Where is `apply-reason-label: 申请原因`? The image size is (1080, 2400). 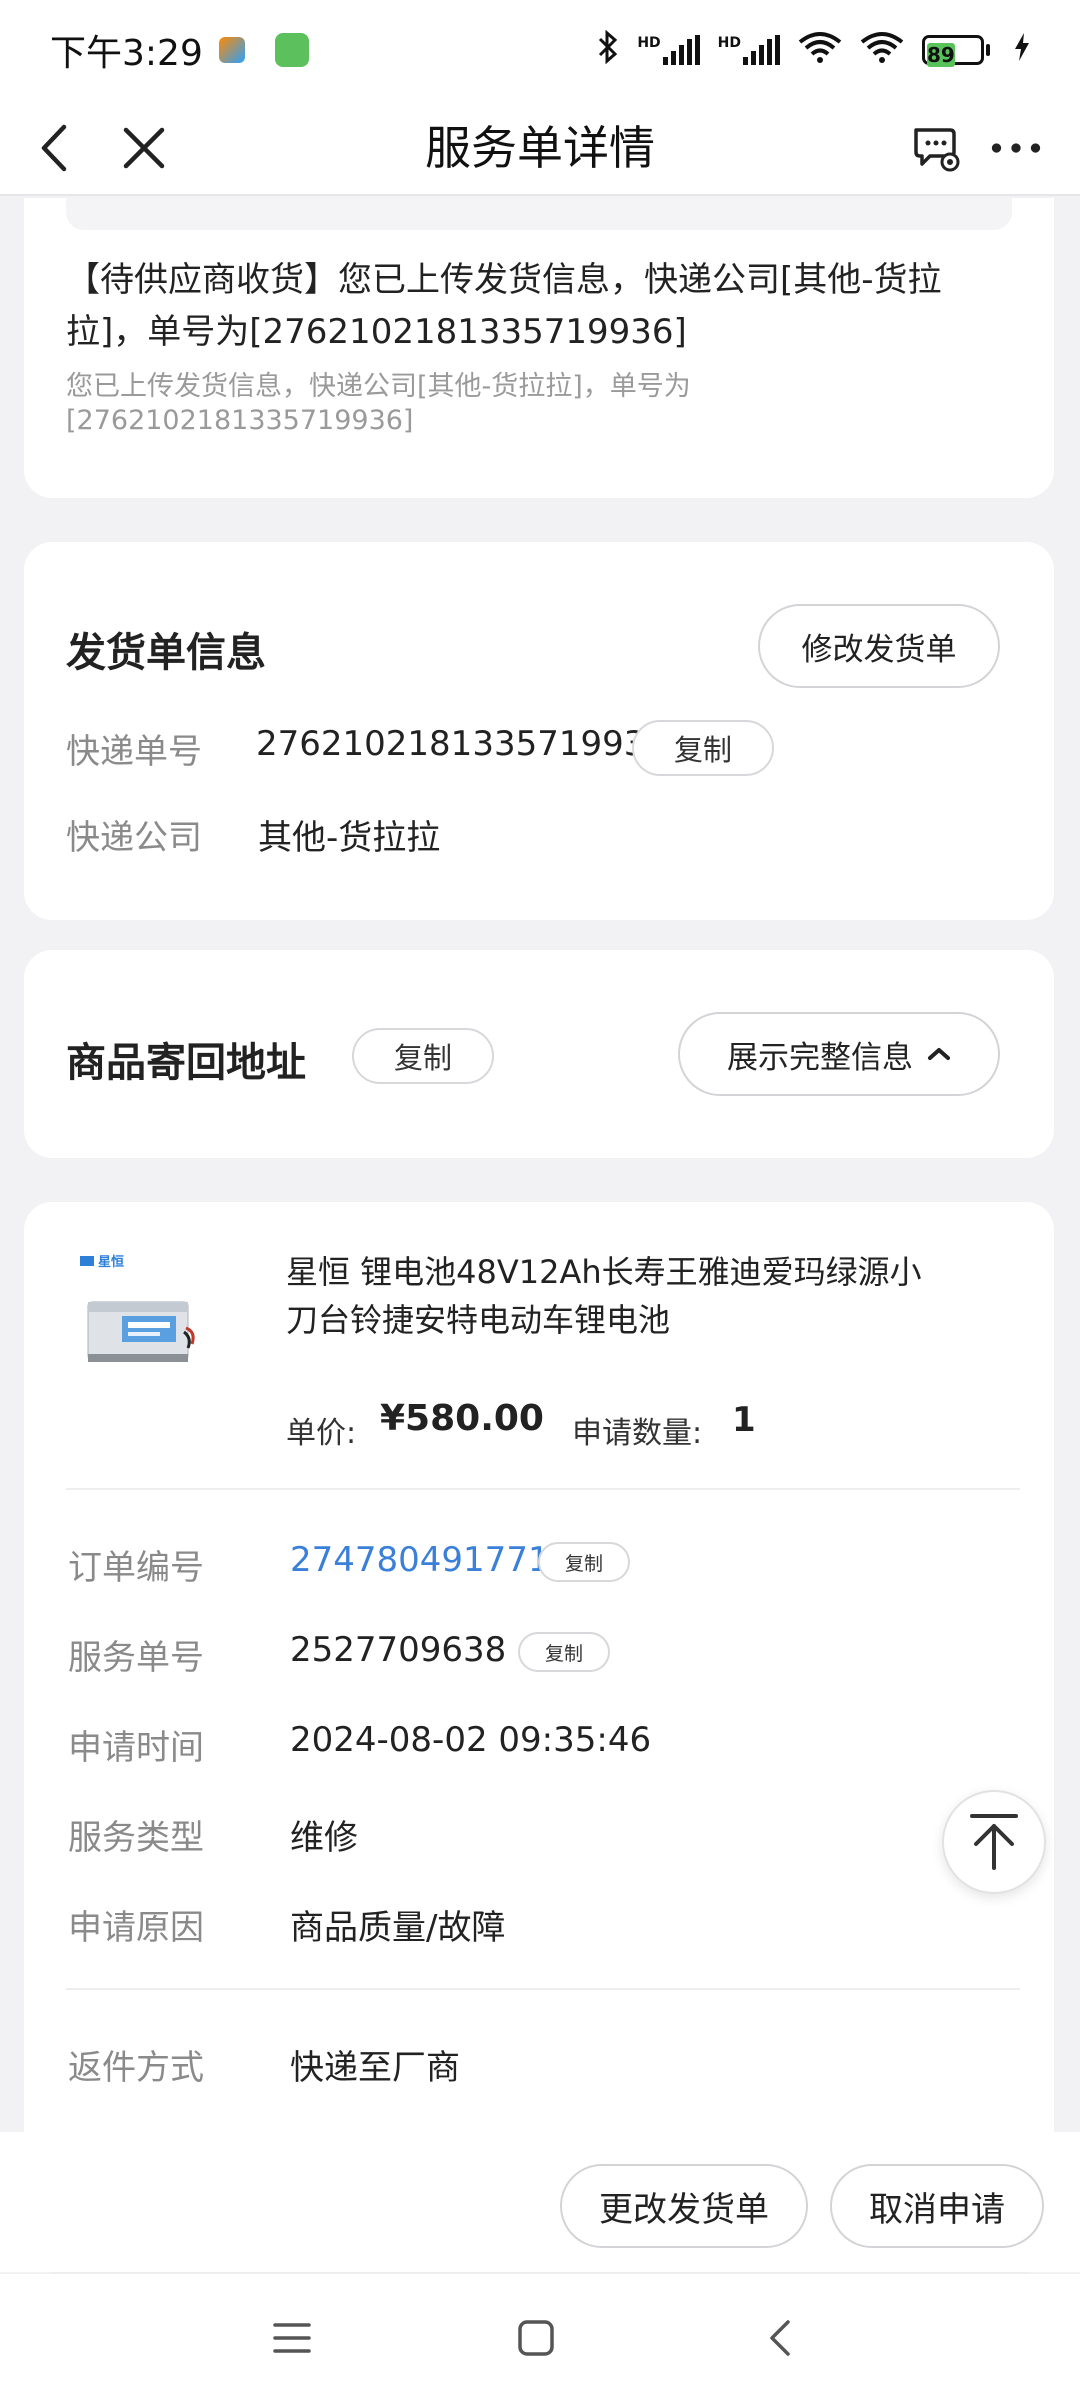
apply-reason-label: 申请原因 is located at coordinates (136, 1928).